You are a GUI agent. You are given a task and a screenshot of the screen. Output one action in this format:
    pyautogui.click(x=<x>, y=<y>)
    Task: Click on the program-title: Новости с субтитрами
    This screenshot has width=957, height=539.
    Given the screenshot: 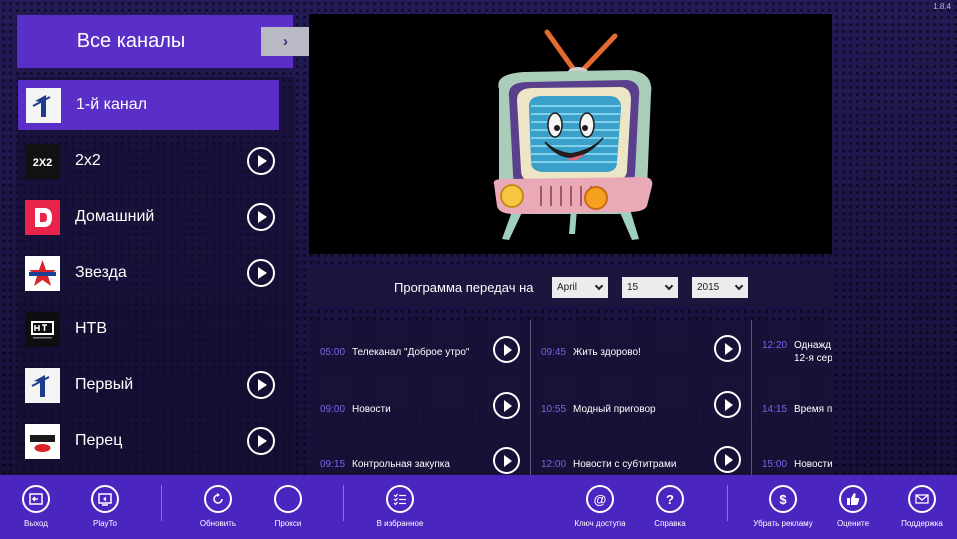 What is the action you would take?
    pyautogui.click(x=625, y=464)
    